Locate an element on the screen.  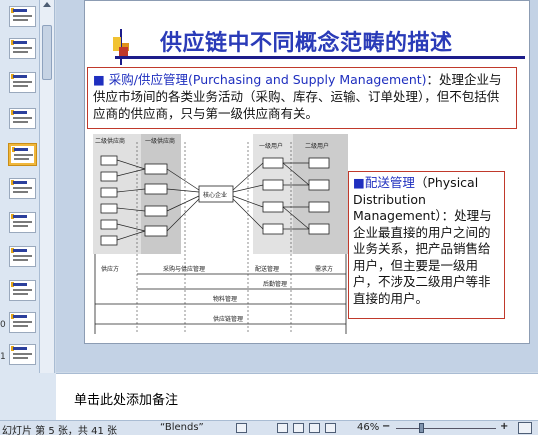
slide-thumbnail-pane: 0123 is located at coordinates (20, 210).